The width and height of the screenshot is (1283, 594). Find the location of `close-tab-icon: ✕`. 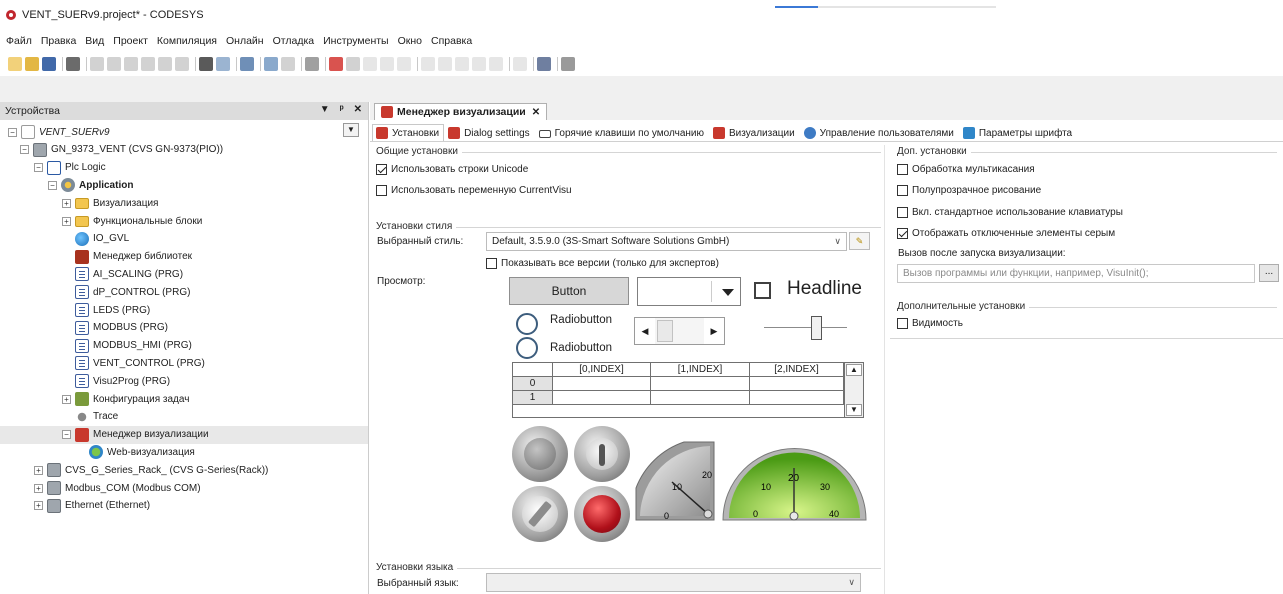

close-tab-icon: ✕ is located at coordinates (536, 112).